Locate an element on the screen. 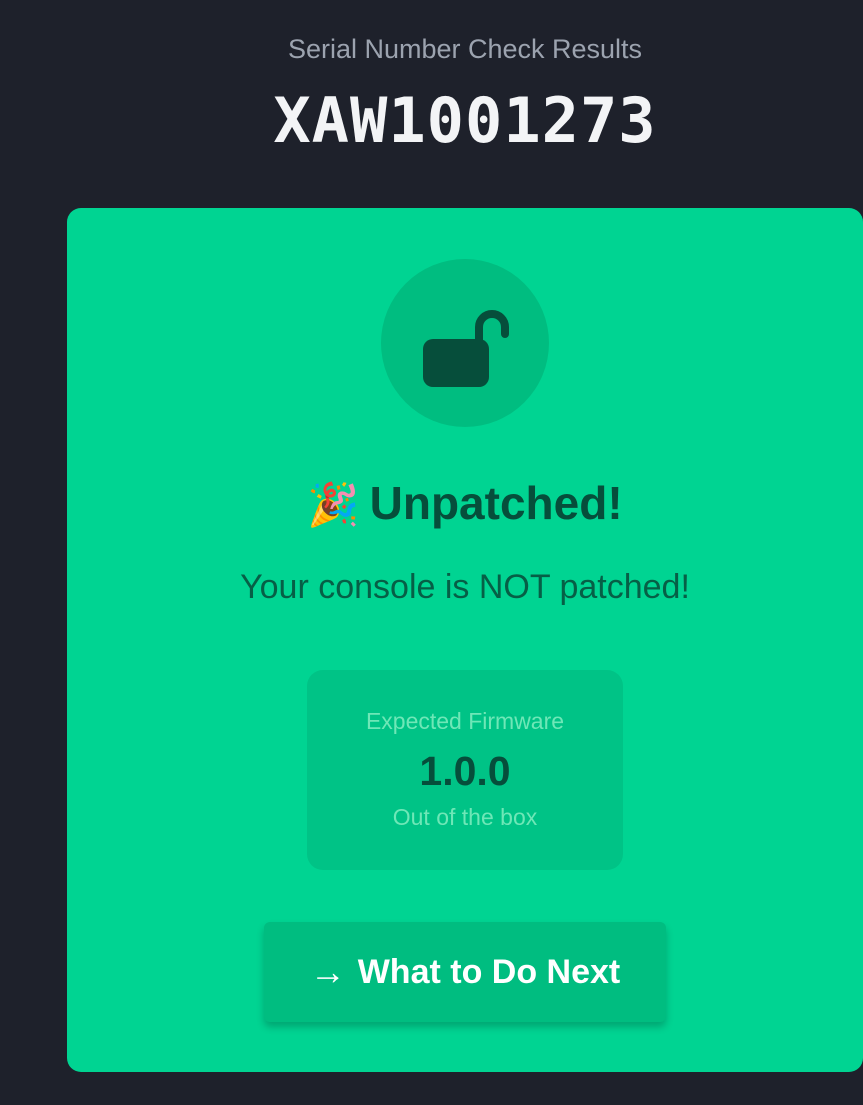  firmware-label: Expected Firmware is located at coordinates (465, 721).